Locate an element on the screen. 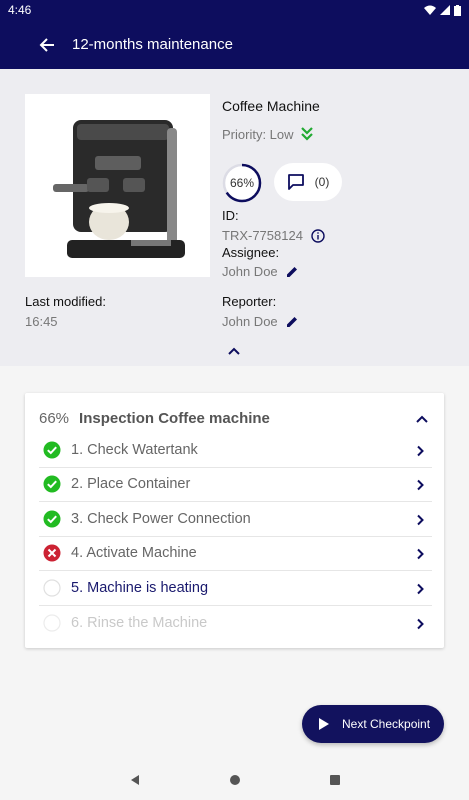 This screenshot has width=469, height=800. status-bar: 4:46 is located at coordinates (234, 10).